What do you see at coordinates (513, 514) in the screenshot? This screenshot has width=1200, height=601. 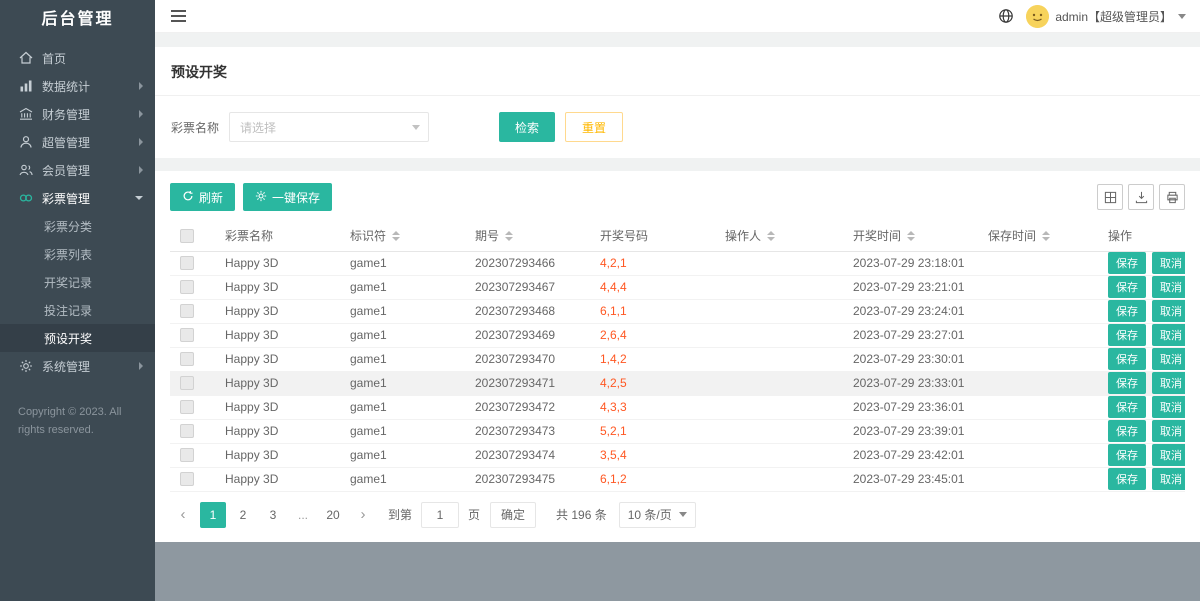 I see `confirm-jump-button: 确定` at bounding box center [513, 514].